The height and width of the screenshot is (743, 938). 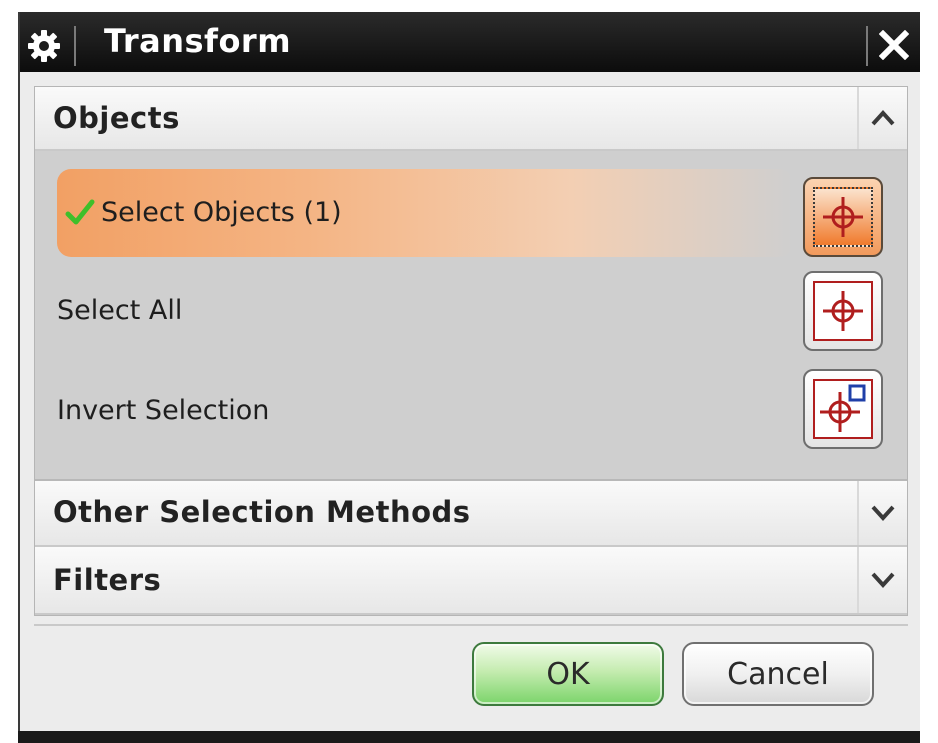 I want to click on crosshair-select-icon, so click(x=843, y=217).